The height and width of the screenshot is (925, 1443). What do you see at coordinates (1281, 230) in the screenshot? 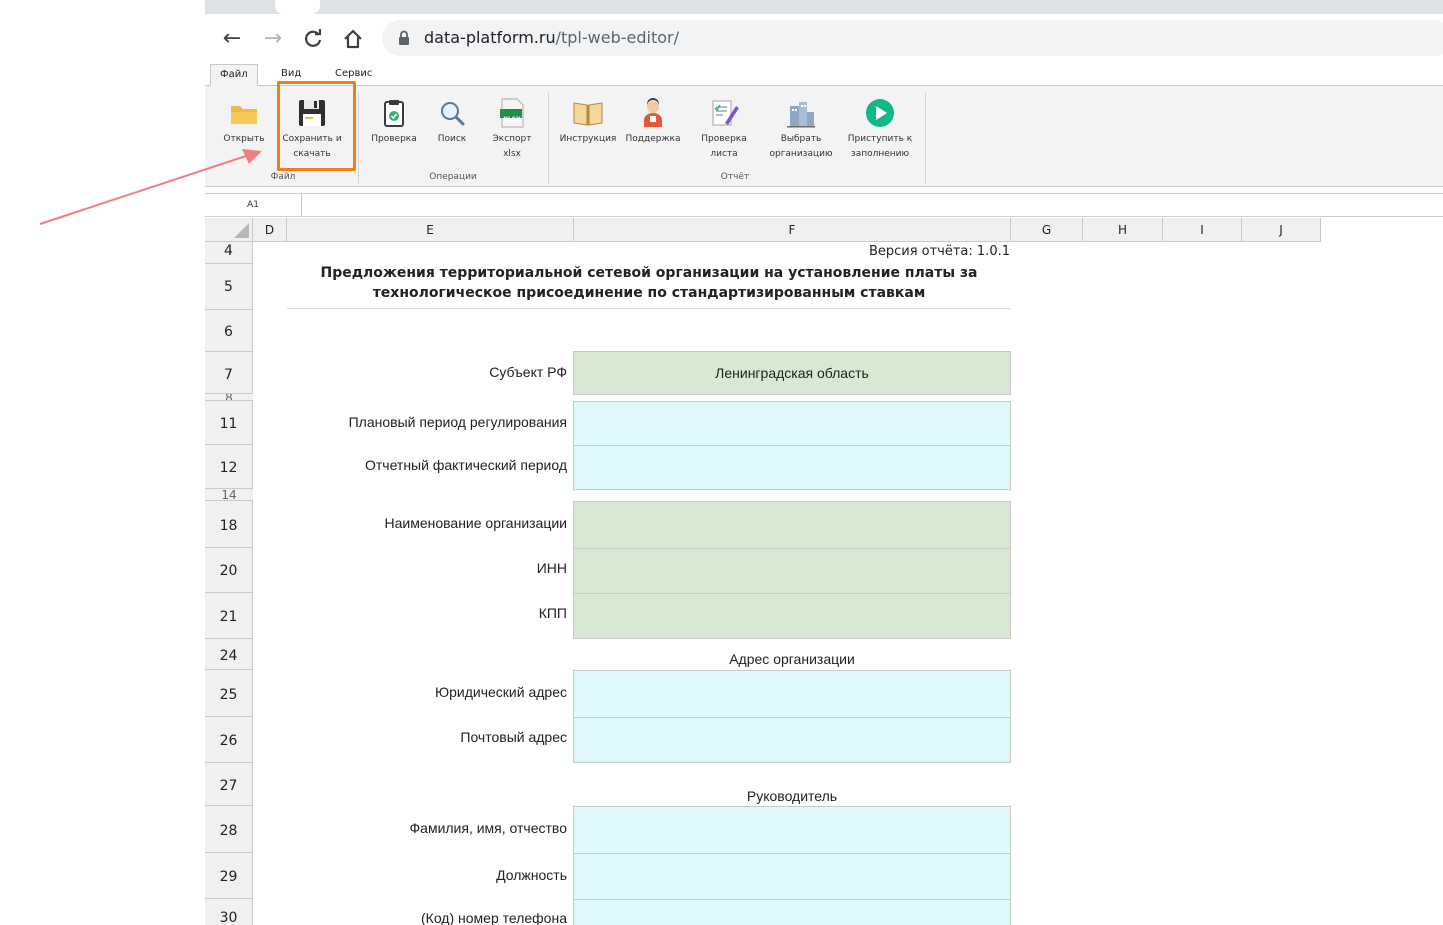
I see `column-header-j: J` at bounding box center [1281, 230].